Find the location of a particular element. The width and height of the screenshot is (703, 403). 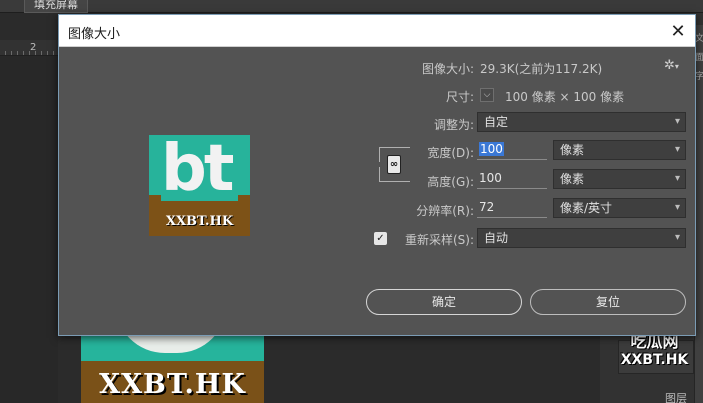

ruler-number: 2 is located at coordinates (33, 47).